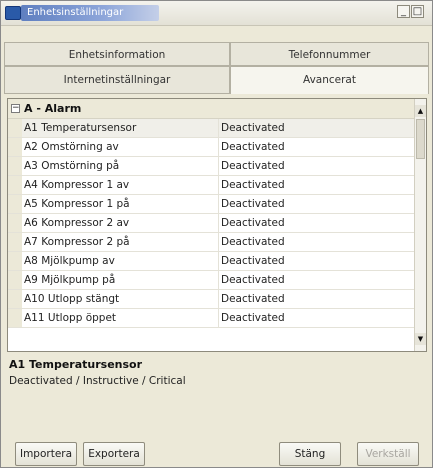  What do you see at coordinates (13, 13) in the screenshot?
I see `app-icon` at bounding box center [13, 13].